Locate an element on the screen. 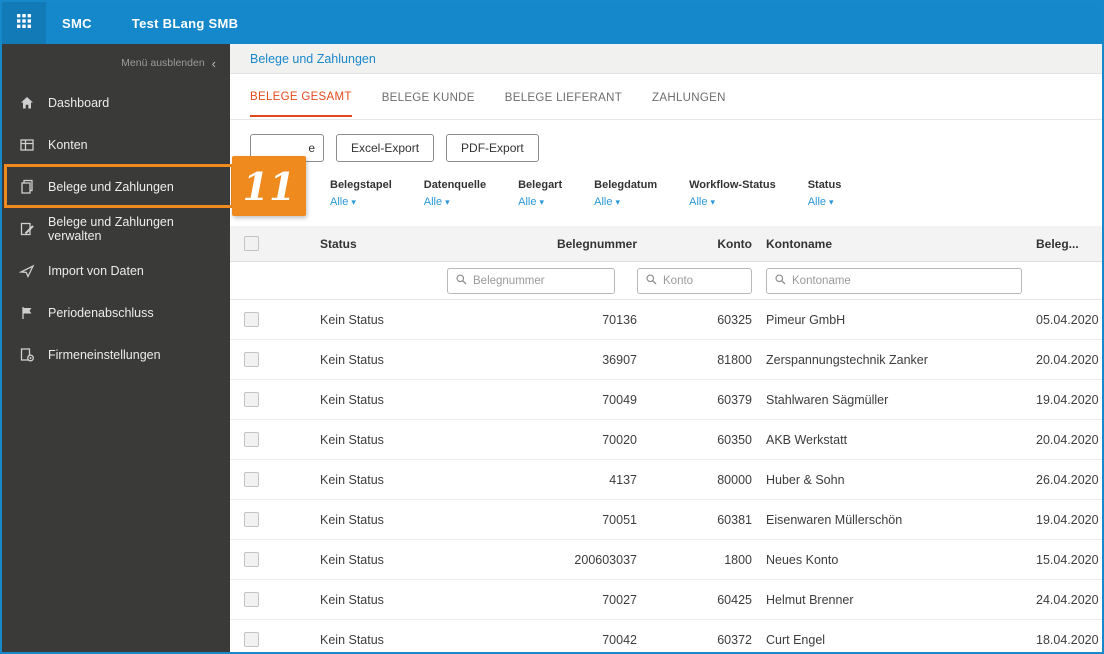 This screenshot has width=1104, height=654. cell-belegdatum: 19.04.2020 is located at coordinates (1067, 519).